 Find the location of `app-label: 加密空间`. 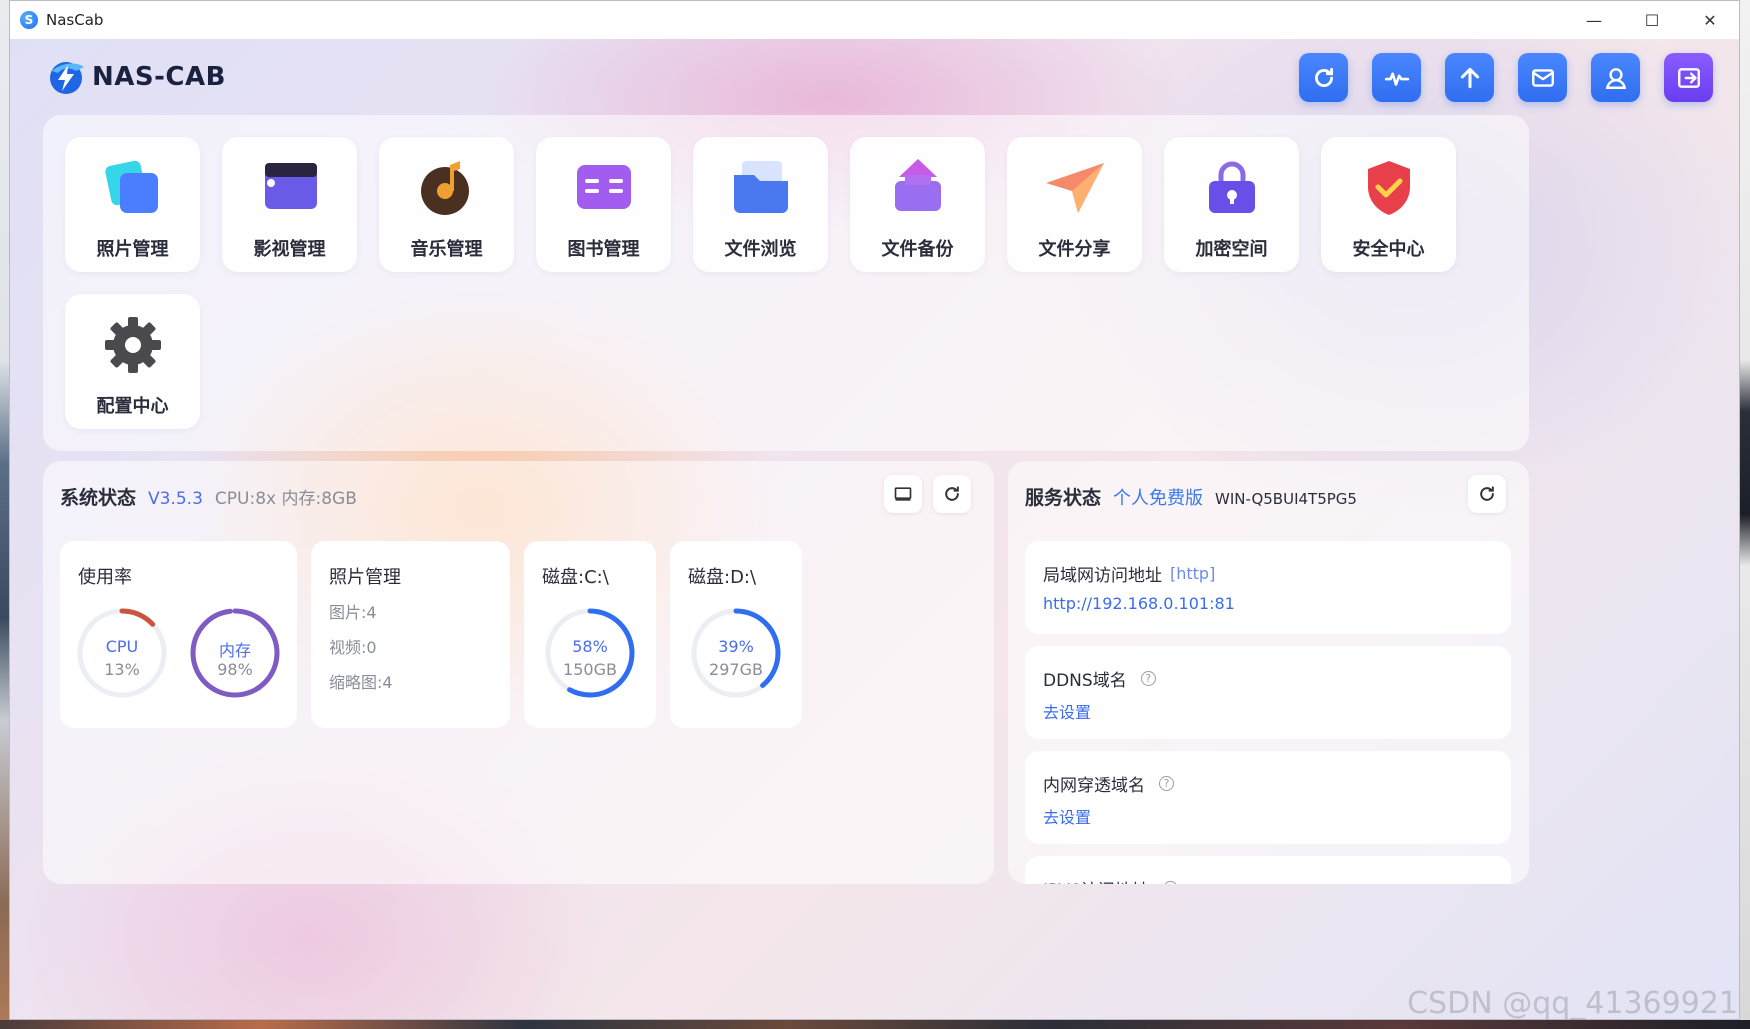

app-label: 加密空间 is located at coordinates (1231, 249).